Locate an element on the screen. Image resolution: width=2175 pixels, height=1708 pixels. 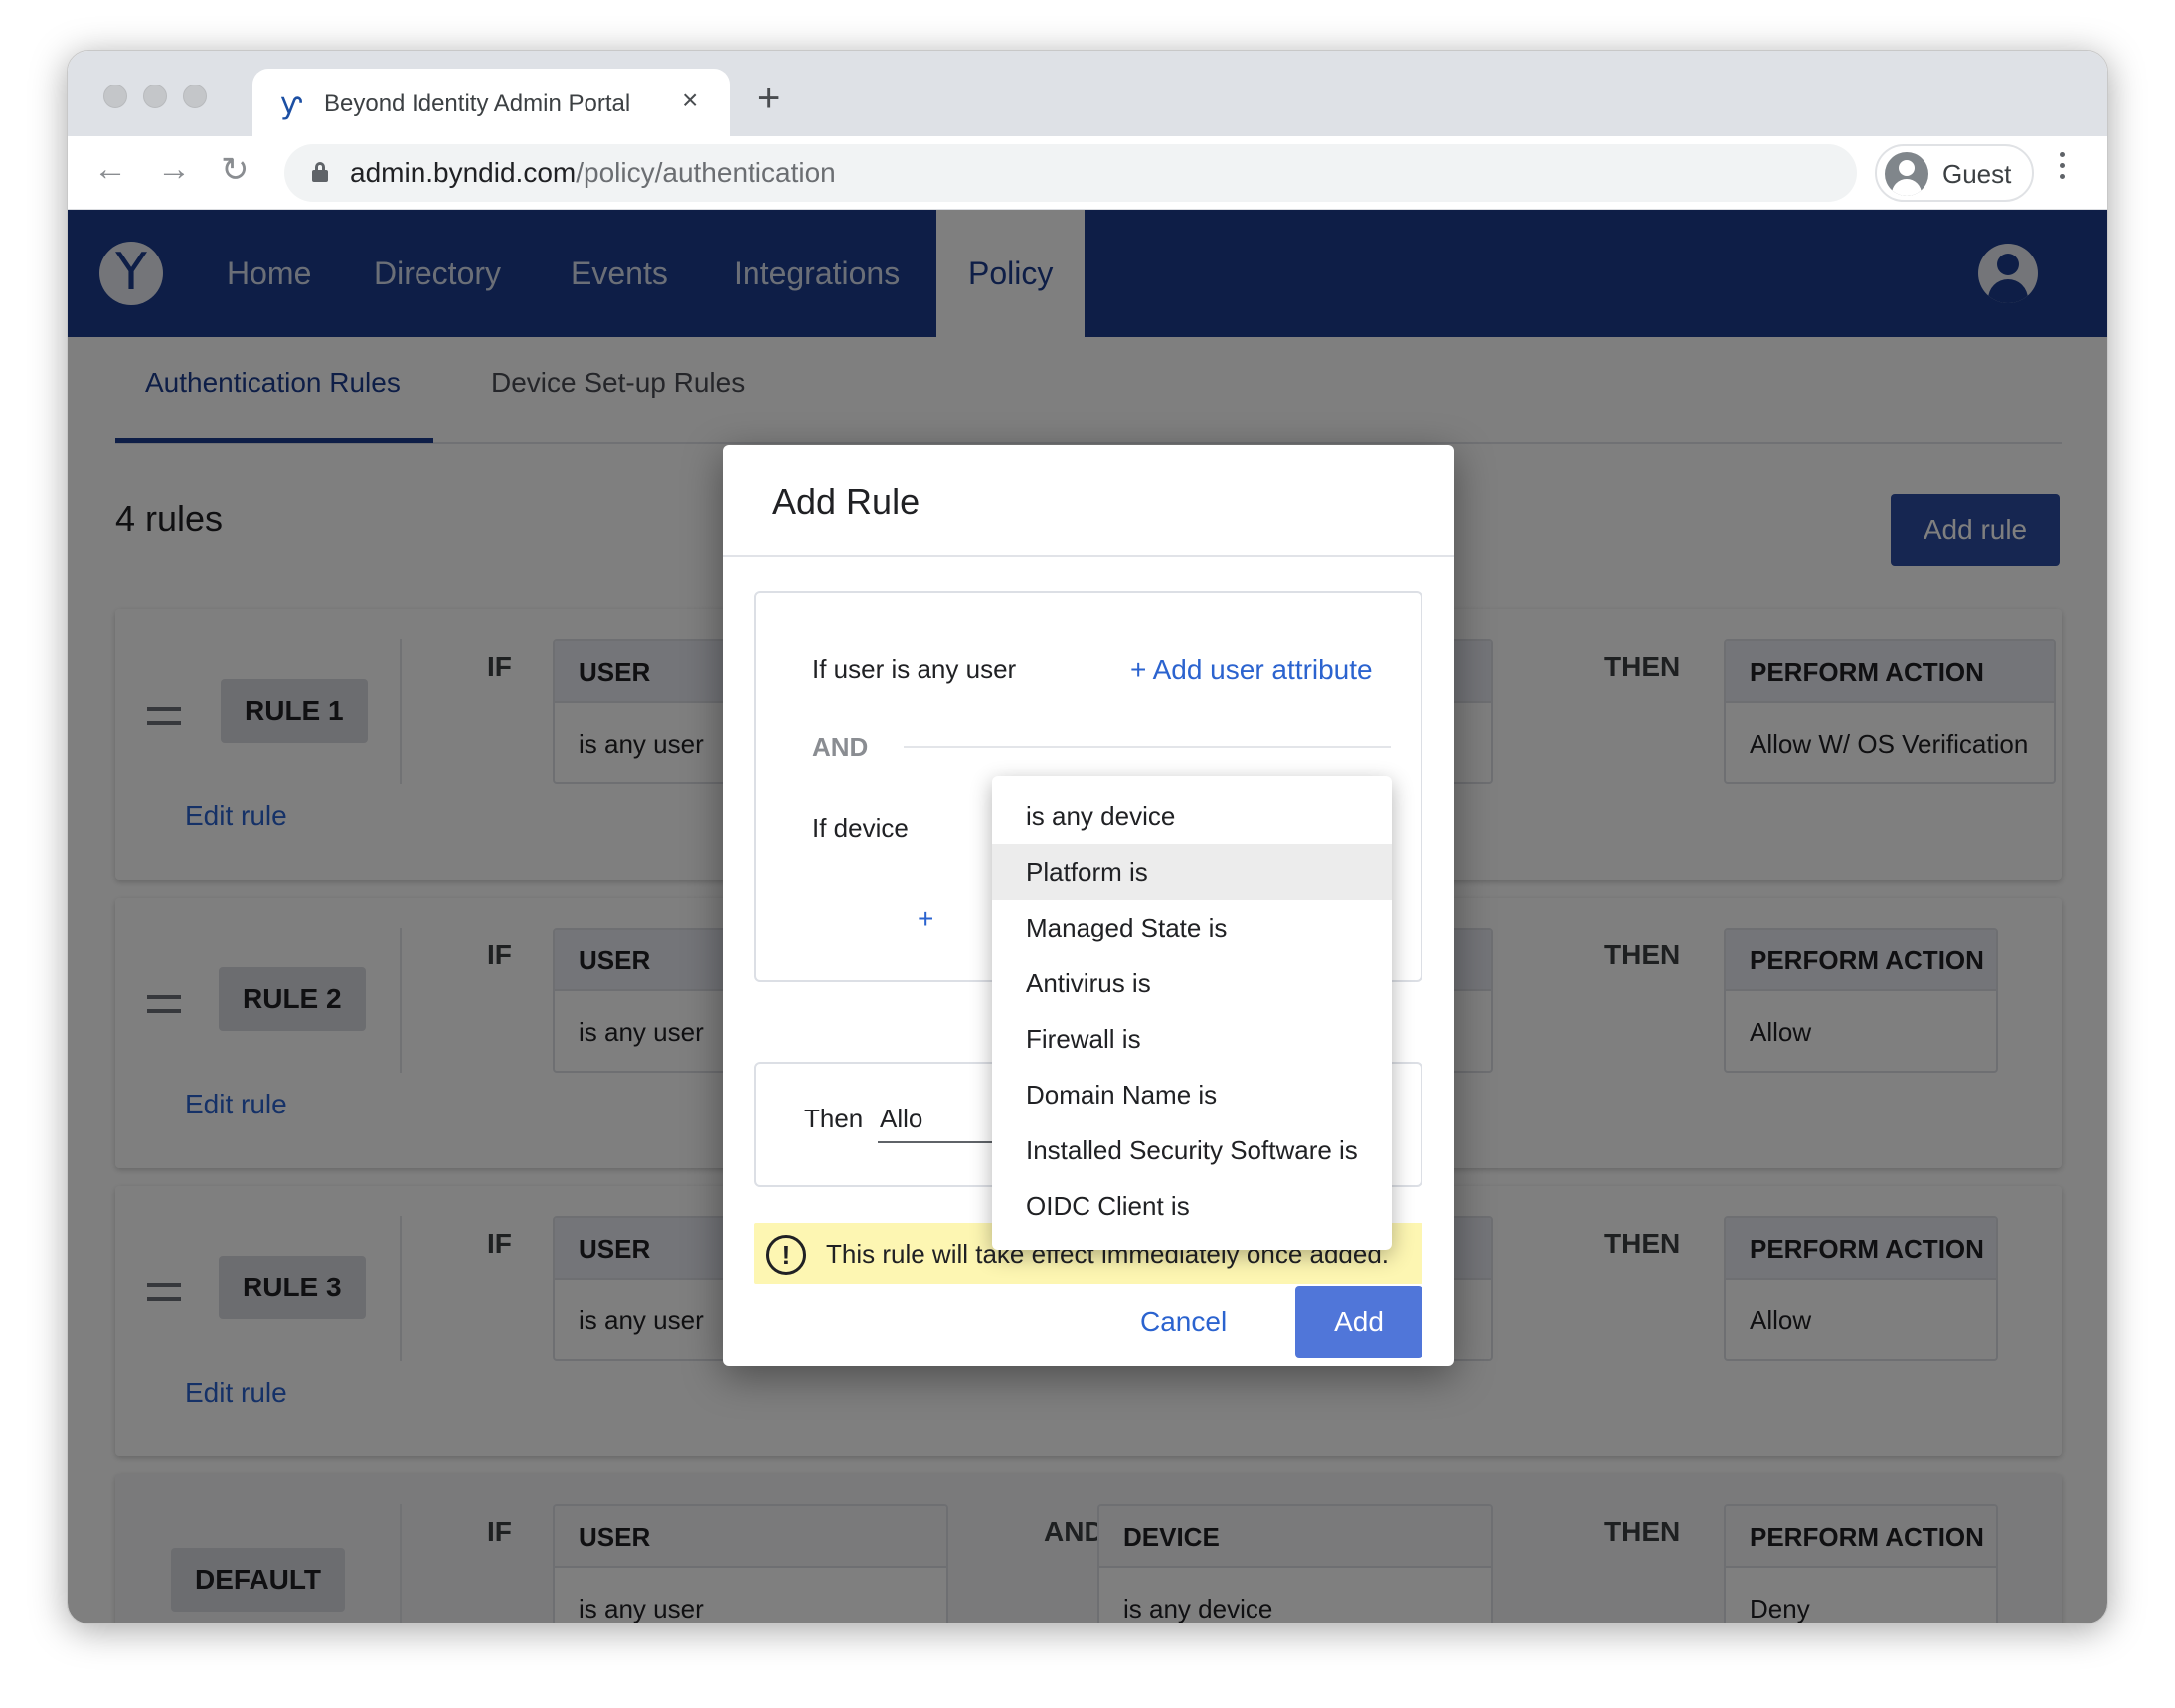
browser-tab: ƴ Beyond Identity Admin Portal × is located at coordinates (491, 102).